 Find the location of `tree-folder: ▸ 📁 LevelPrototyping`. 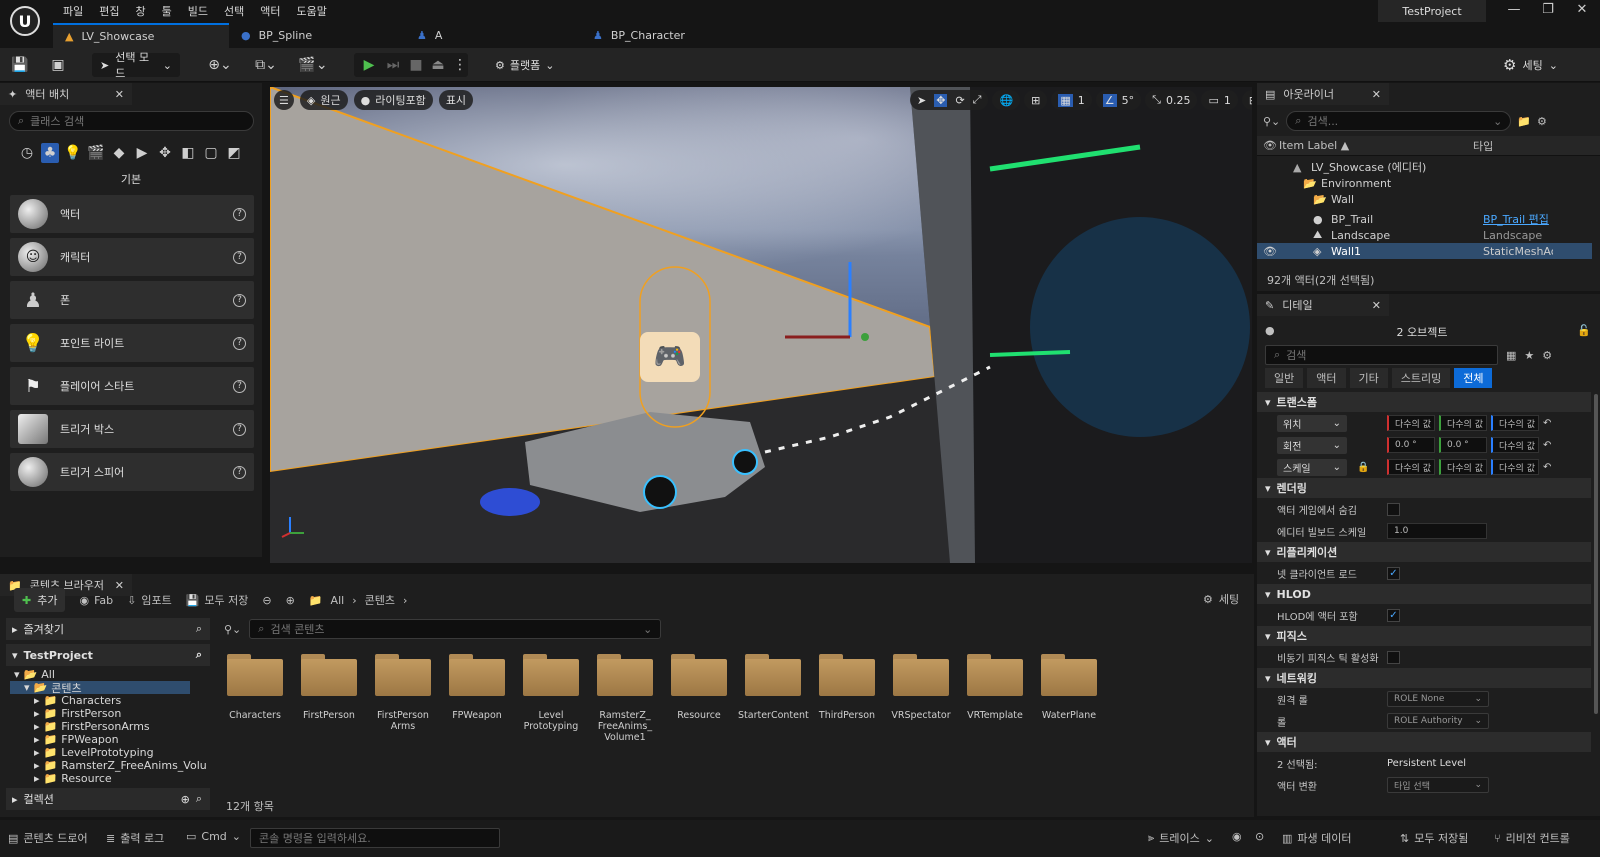

tree-folder: ▸ 📁 LevelPrototyping is located at coordinates (110, 752).